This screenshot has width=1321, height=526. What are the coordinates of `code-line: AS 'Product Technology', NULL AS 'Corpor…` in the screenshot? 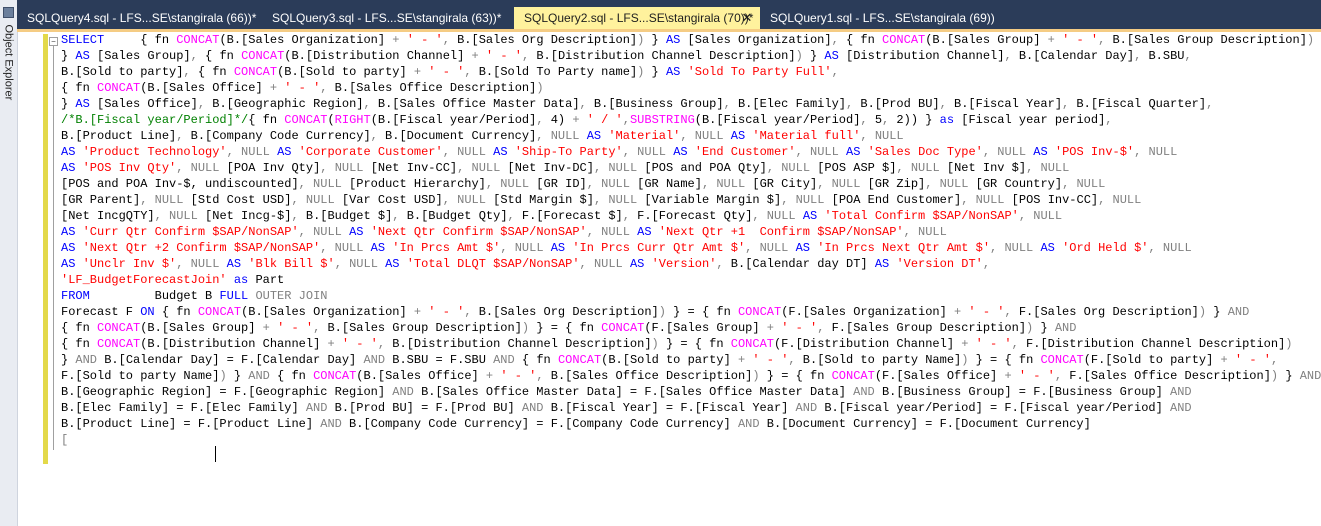 It's located at (691, 152).